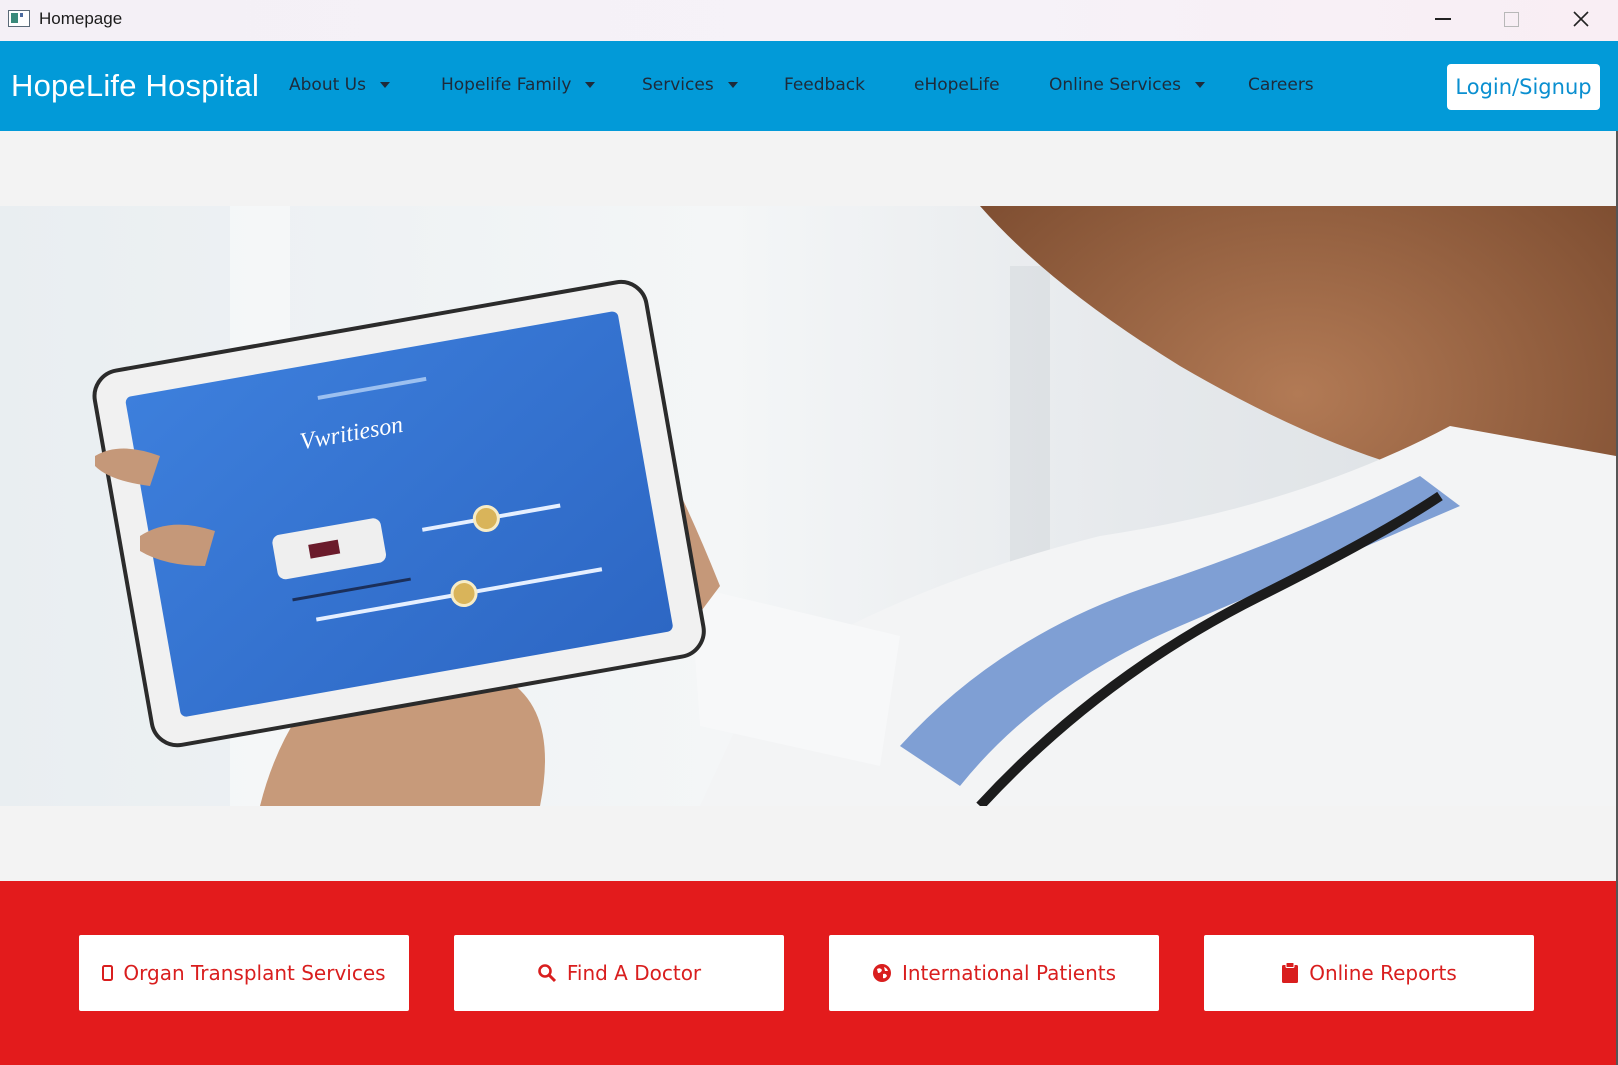 This screenshot has width=1618, height=1065. Describe the element at coordinates (547, 973) in the screenshot. I see `search-icon` at that location.